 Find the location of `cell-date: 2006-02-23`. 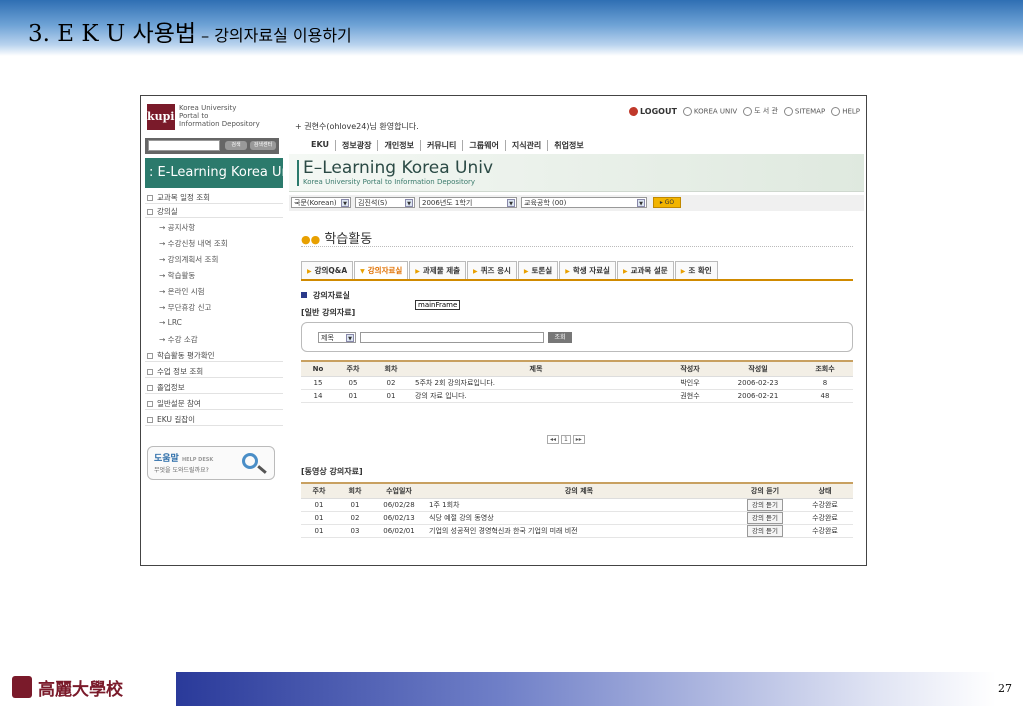

cell-date: 2006-02-23 is located at coordinates (758, 383).